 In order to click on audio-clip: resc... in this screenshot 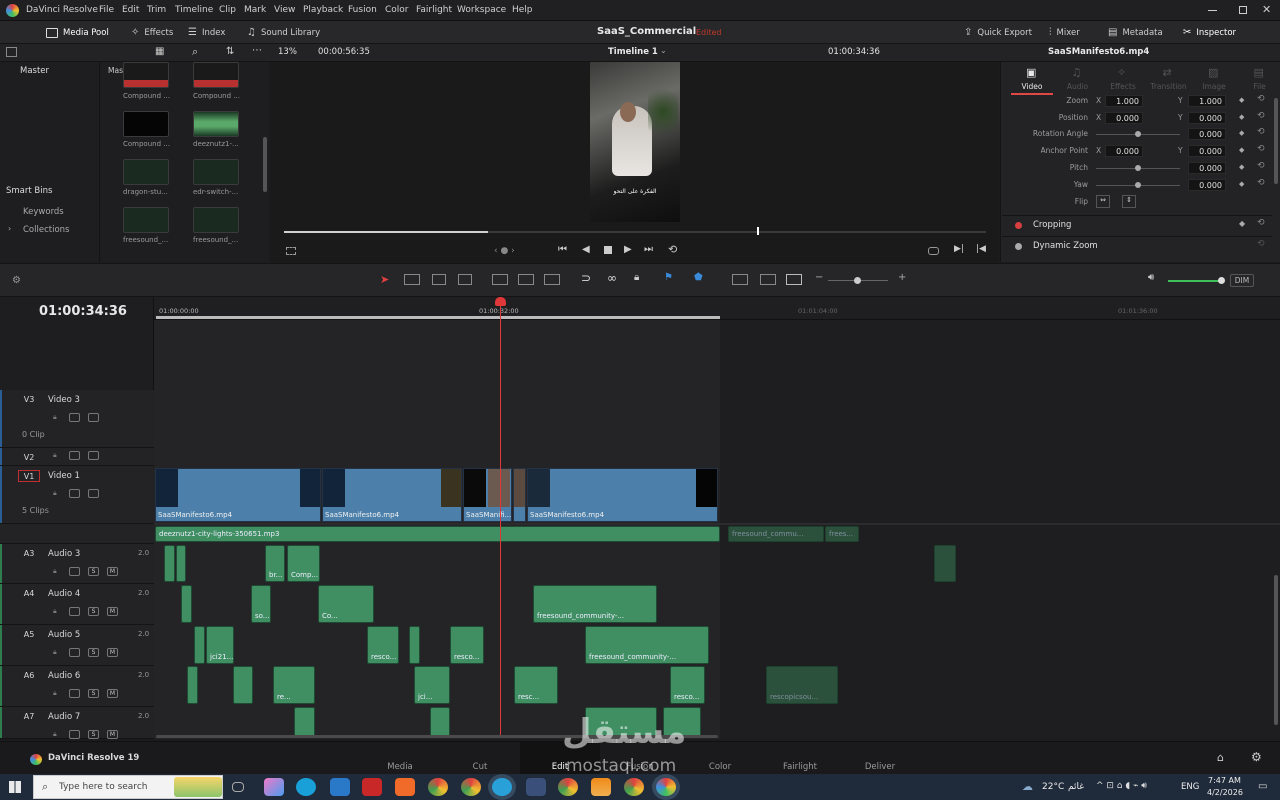, I will do `click(536, 685)`.